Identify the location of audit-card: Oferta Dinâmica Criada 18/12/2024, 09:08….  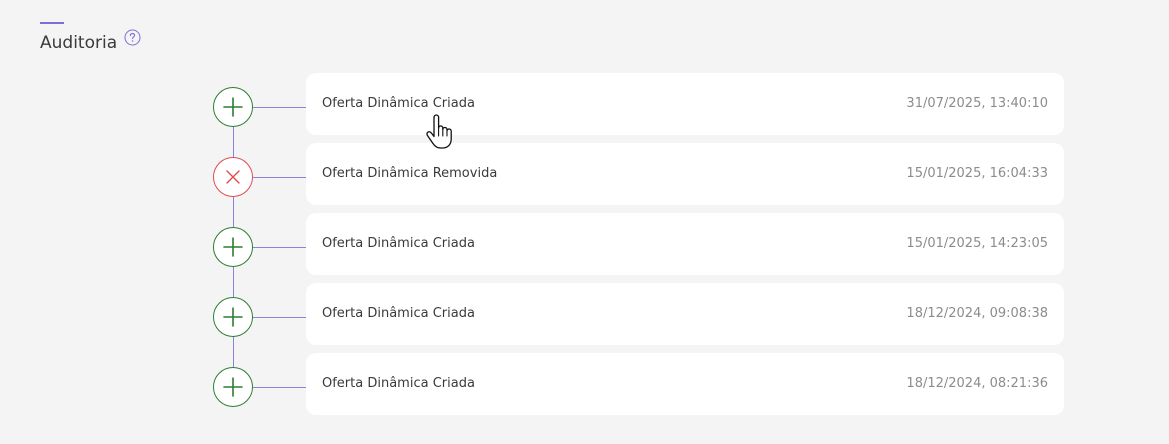
(685, 314).